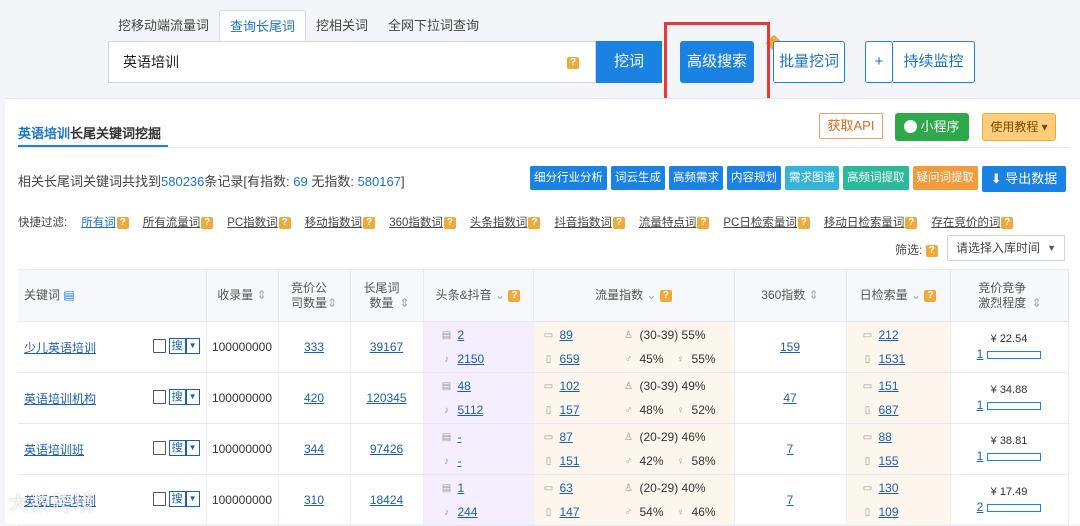 This screenshot has height=526, width=1080. What do you see at coordinates (478, 295) in the screenshot?
I see `col-toutiao-douyin: 头条&抖音 ⌄ ?` at bounding box center [478, 295].